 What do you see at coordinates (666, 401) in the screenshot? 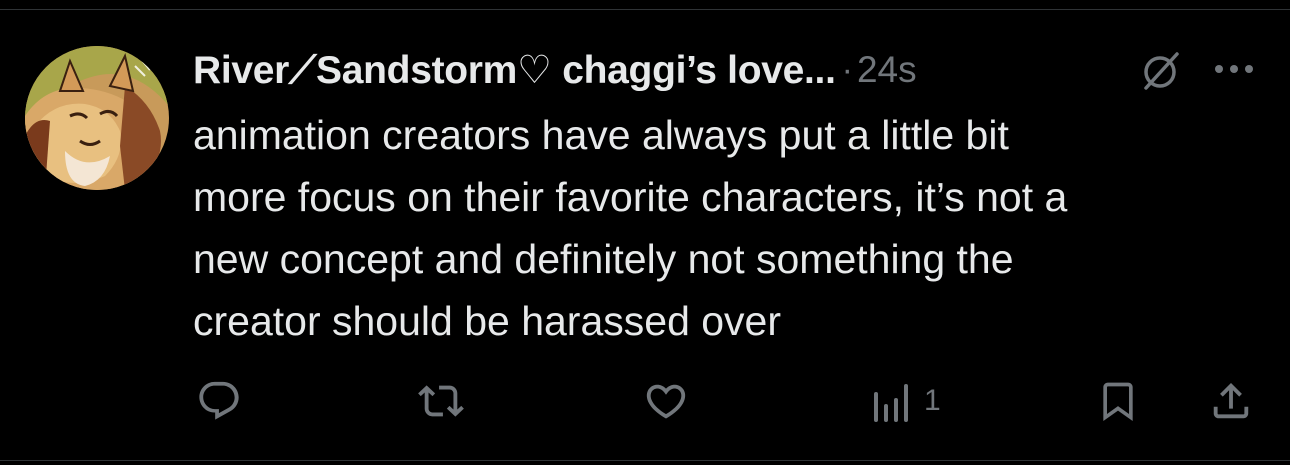
I see `heart-icon` at bounding box center [666, 401].